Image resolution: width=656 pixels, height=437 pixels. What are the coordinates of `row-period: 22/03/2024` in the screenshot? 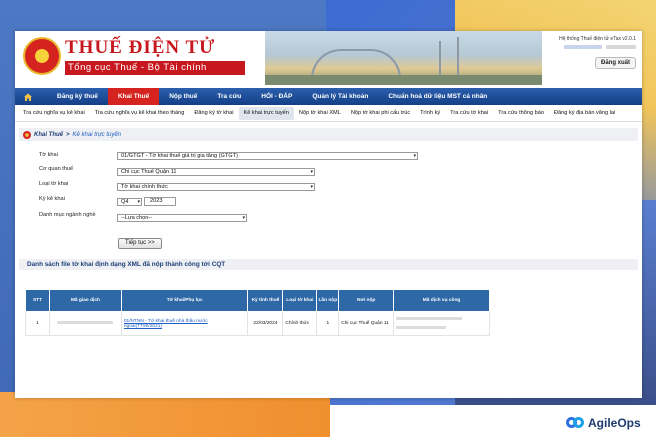 It's located at (265, 323).